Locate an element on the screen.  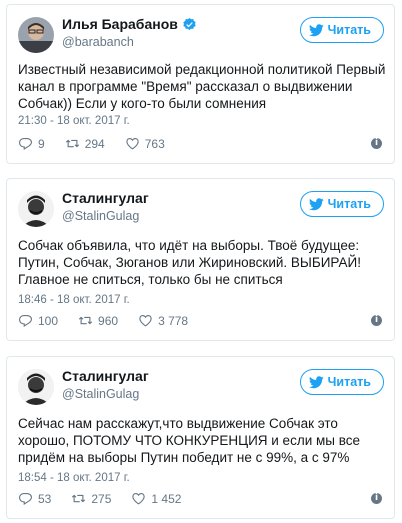
reply-action: 9 is located at coordinates (31, 143).